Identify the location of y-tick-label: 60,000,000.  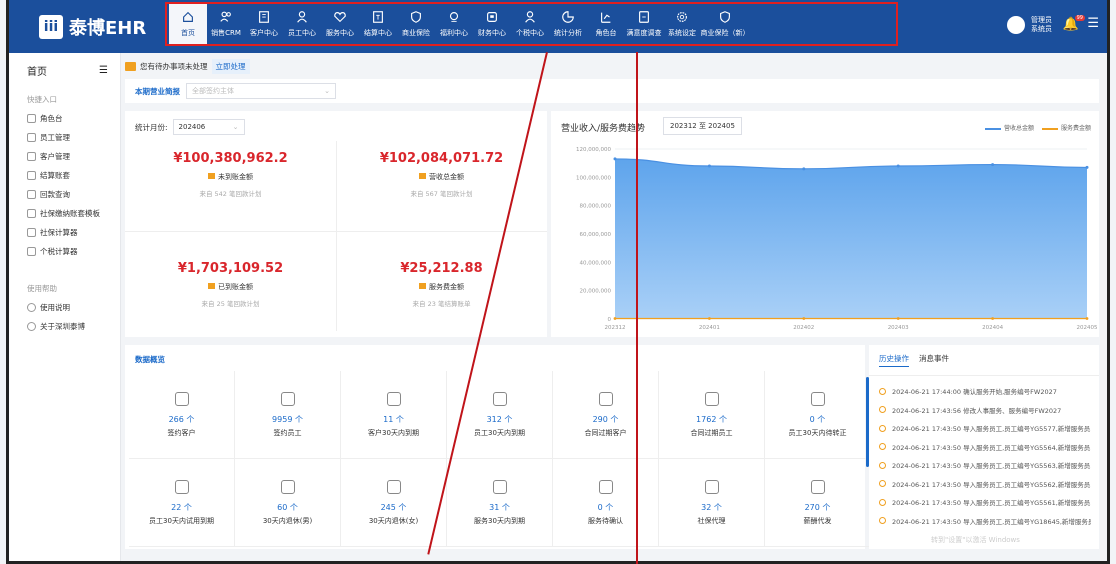
(596, 235).